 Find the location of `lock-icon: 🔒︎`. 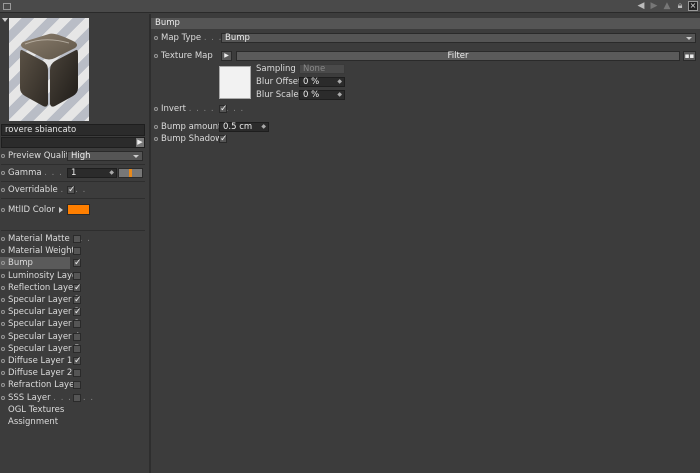

lock-icon: 🔒︎ is located at coordinates (680, 6).